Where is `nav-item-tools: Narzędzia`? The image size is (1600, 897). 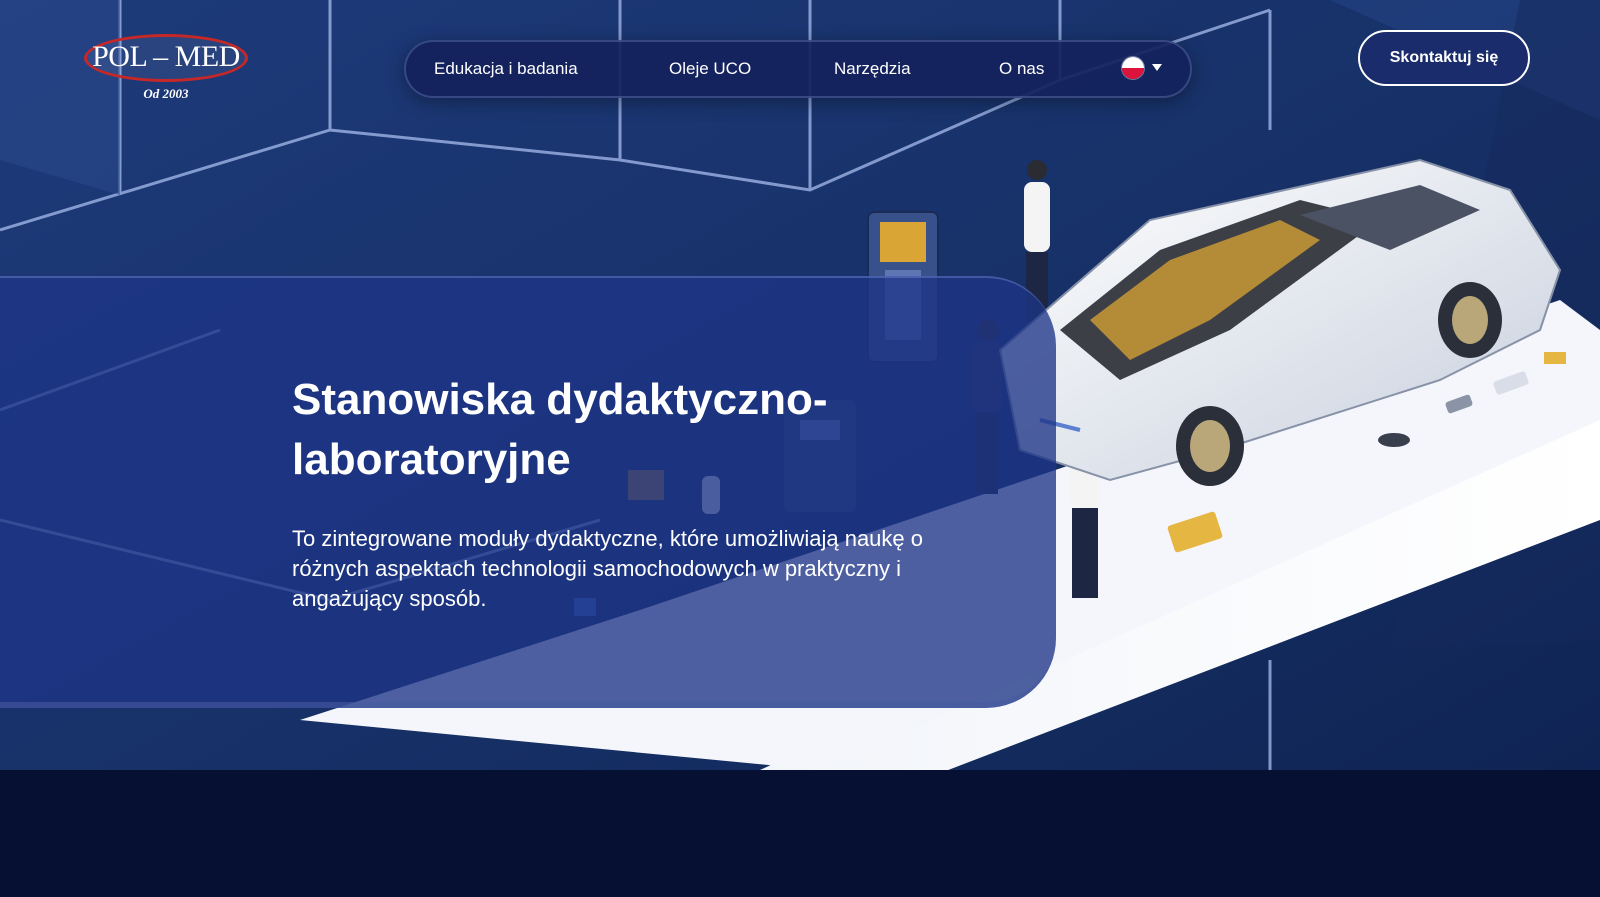
nav-item-tools: Narzędzia is located at coordinates (872, 69).